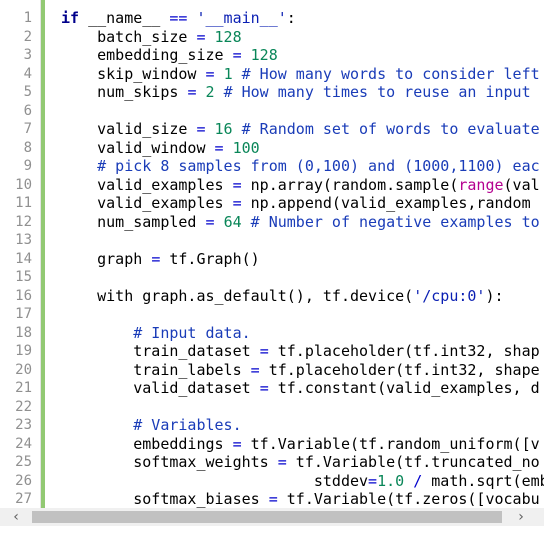 This screenshot has width=559, height=539. Describe the element at coordinates (272, 37) in the screenshot. I see `code-line: 2 batch_size = 128` at that location.